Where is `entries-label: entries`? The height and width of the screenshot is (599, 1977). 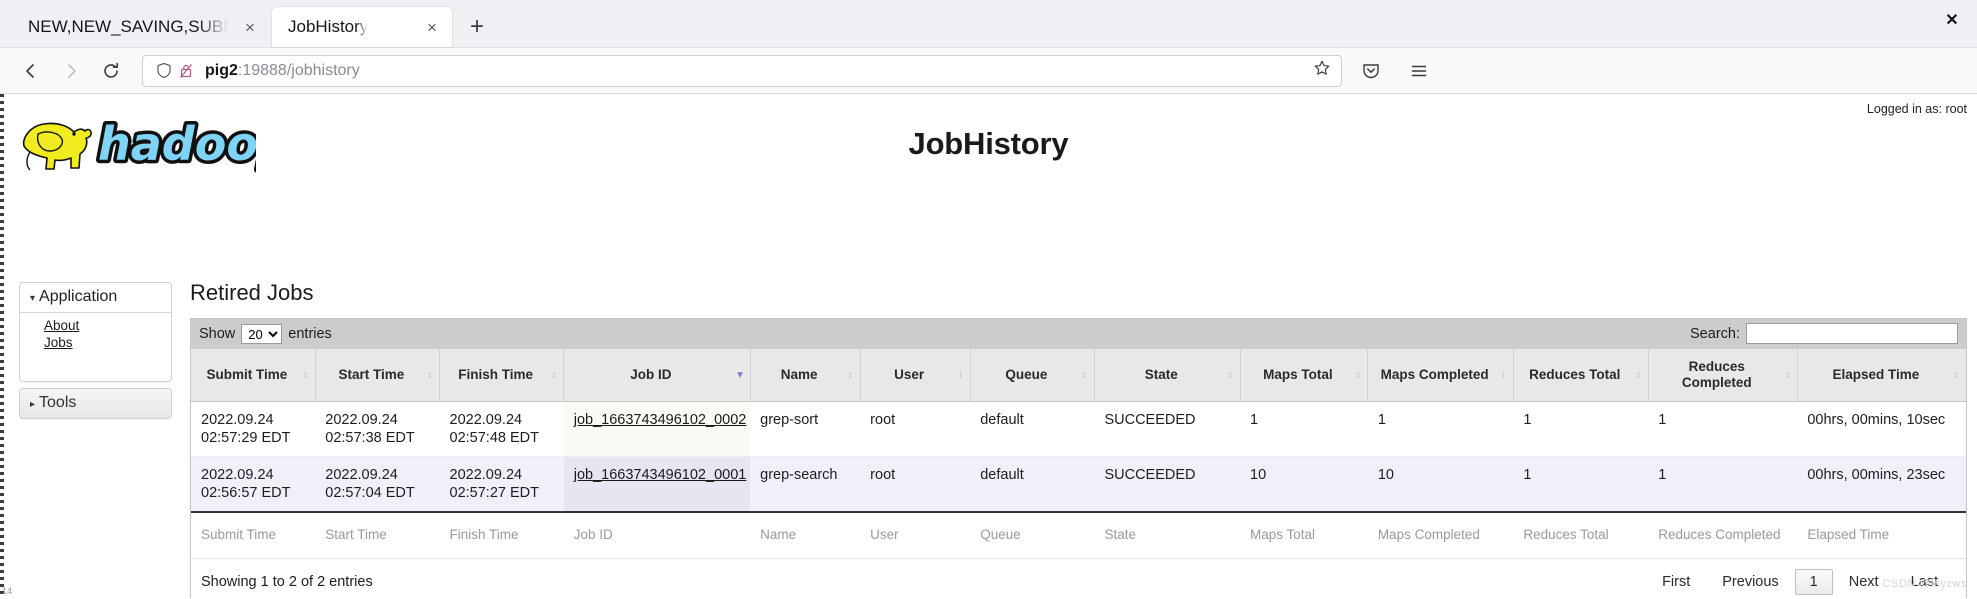
entries-label: entries is located at coordinates (310, 334).